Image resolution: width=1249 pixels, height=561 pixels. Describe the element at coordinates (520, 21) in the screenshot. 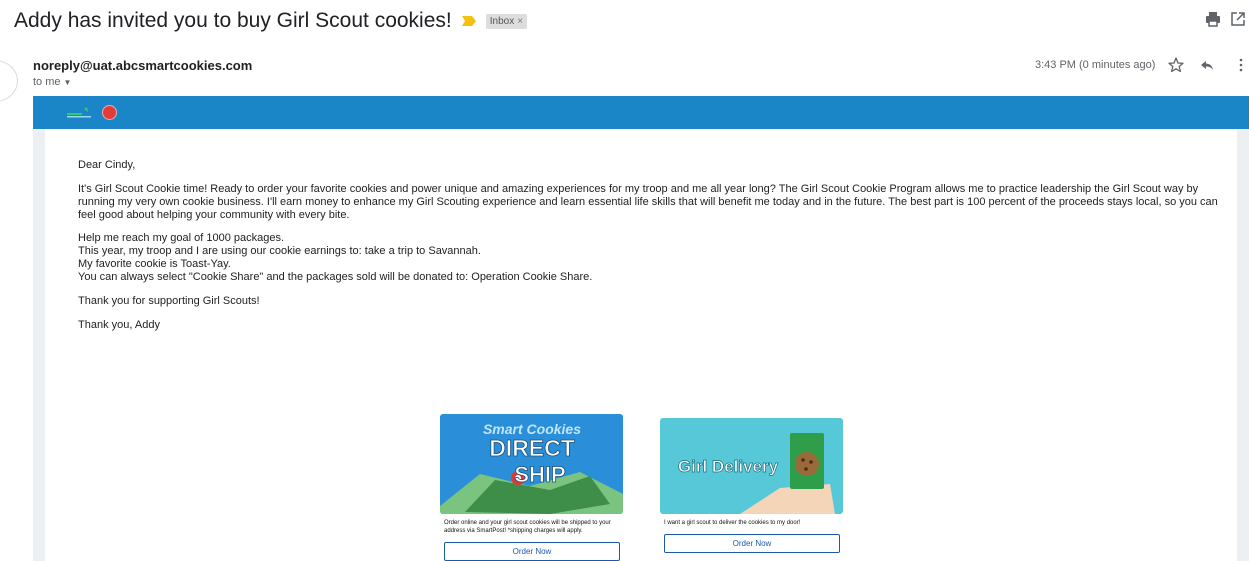

I see `remove-label-icon: ×` at that location.